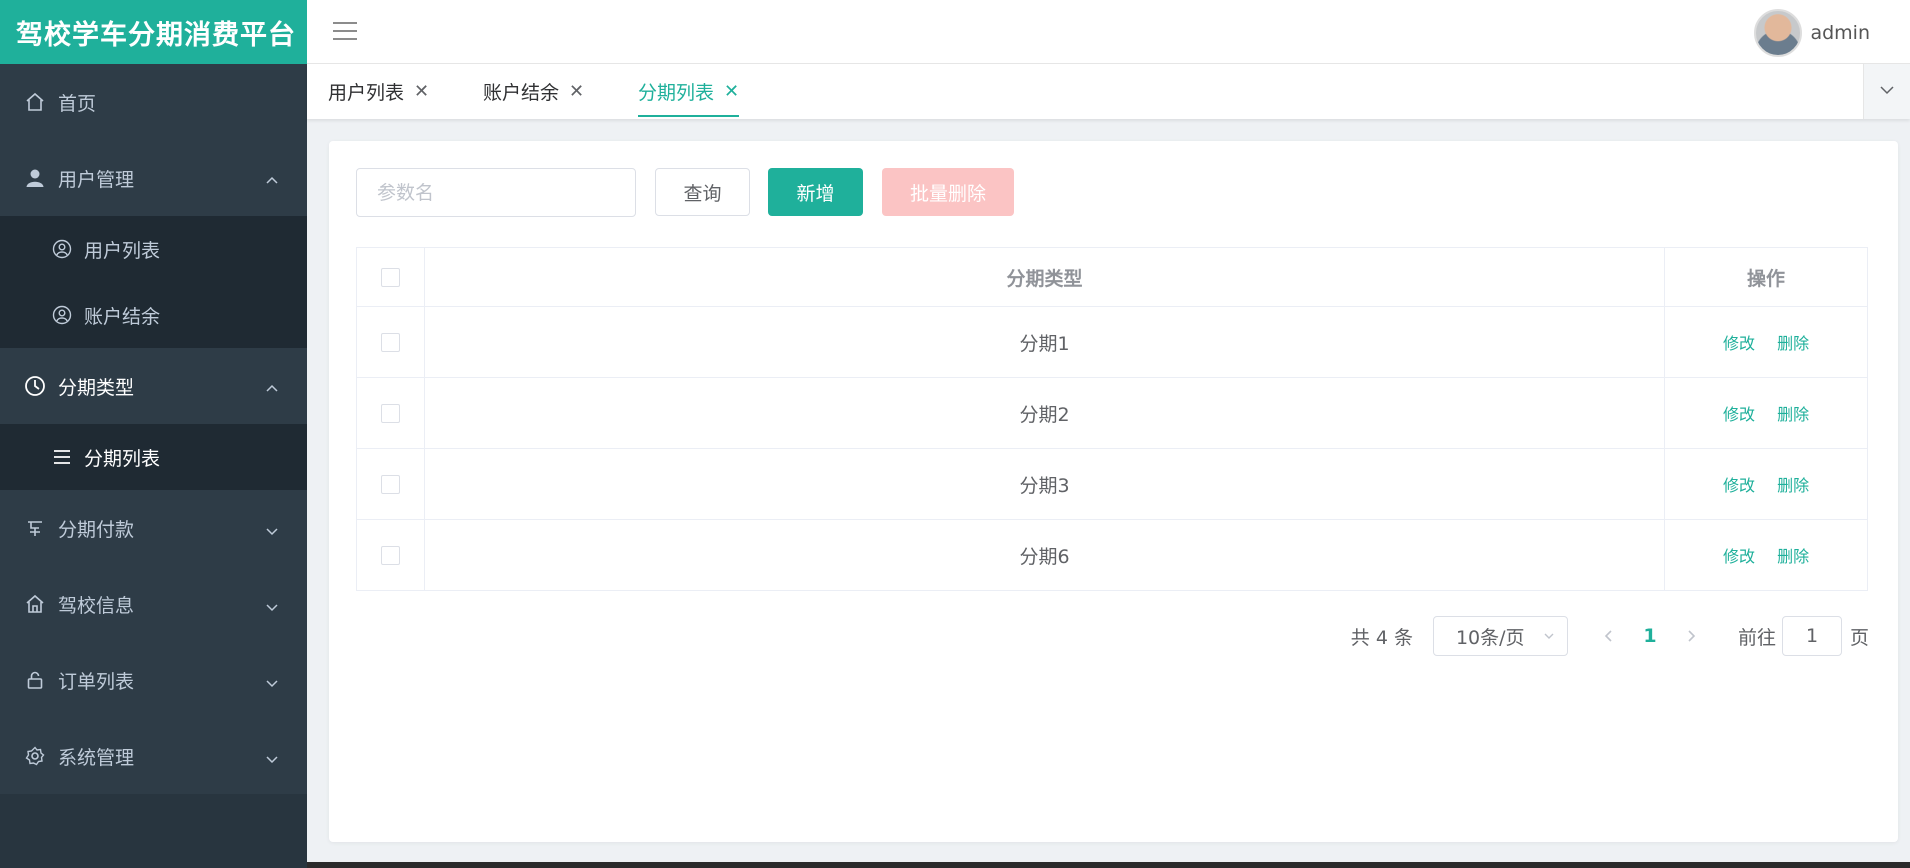  I want to click on total-count: 共 4 条, so click(1381, 637).